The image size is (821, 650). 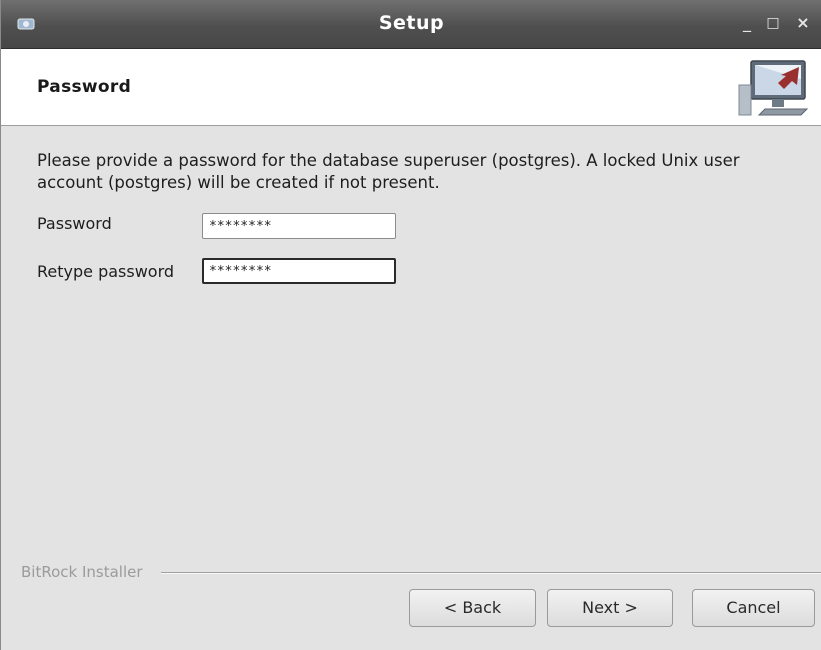 What do you see at coordinates (753, 608) in the screenshot?
I see `cancel-button: Cancel` at bounding box center [753, 608].